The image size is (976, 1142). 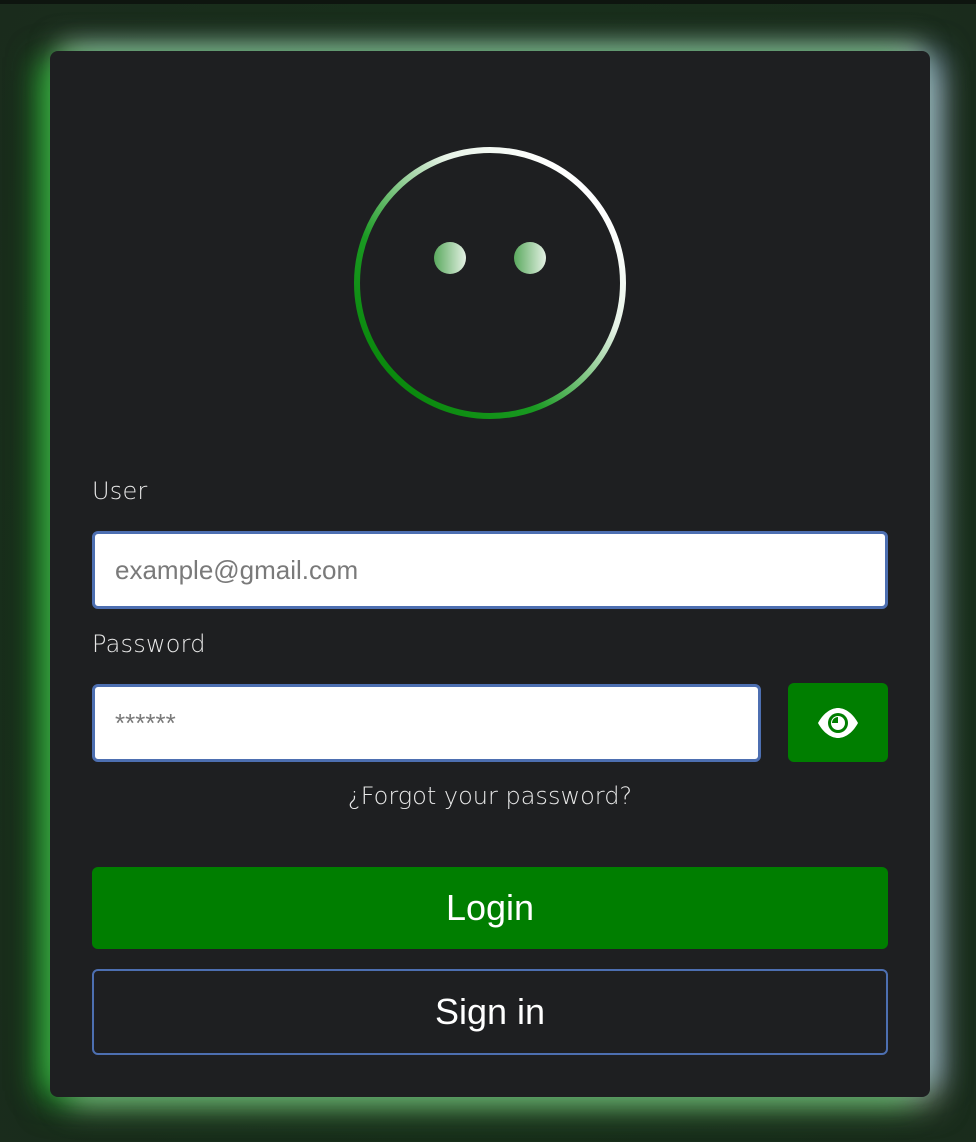 I want to click on forgot-password-link: ¿Forgot your password?, so click(x=490, y=796).